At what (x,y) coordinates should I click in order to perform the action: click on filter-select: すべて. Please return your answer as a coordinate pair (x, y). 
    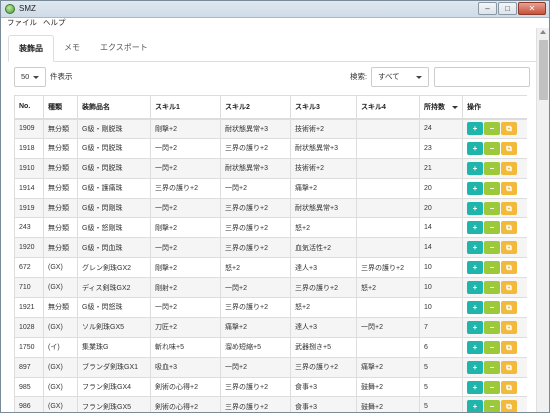
    Looking at the image, I should click on (400, 77).